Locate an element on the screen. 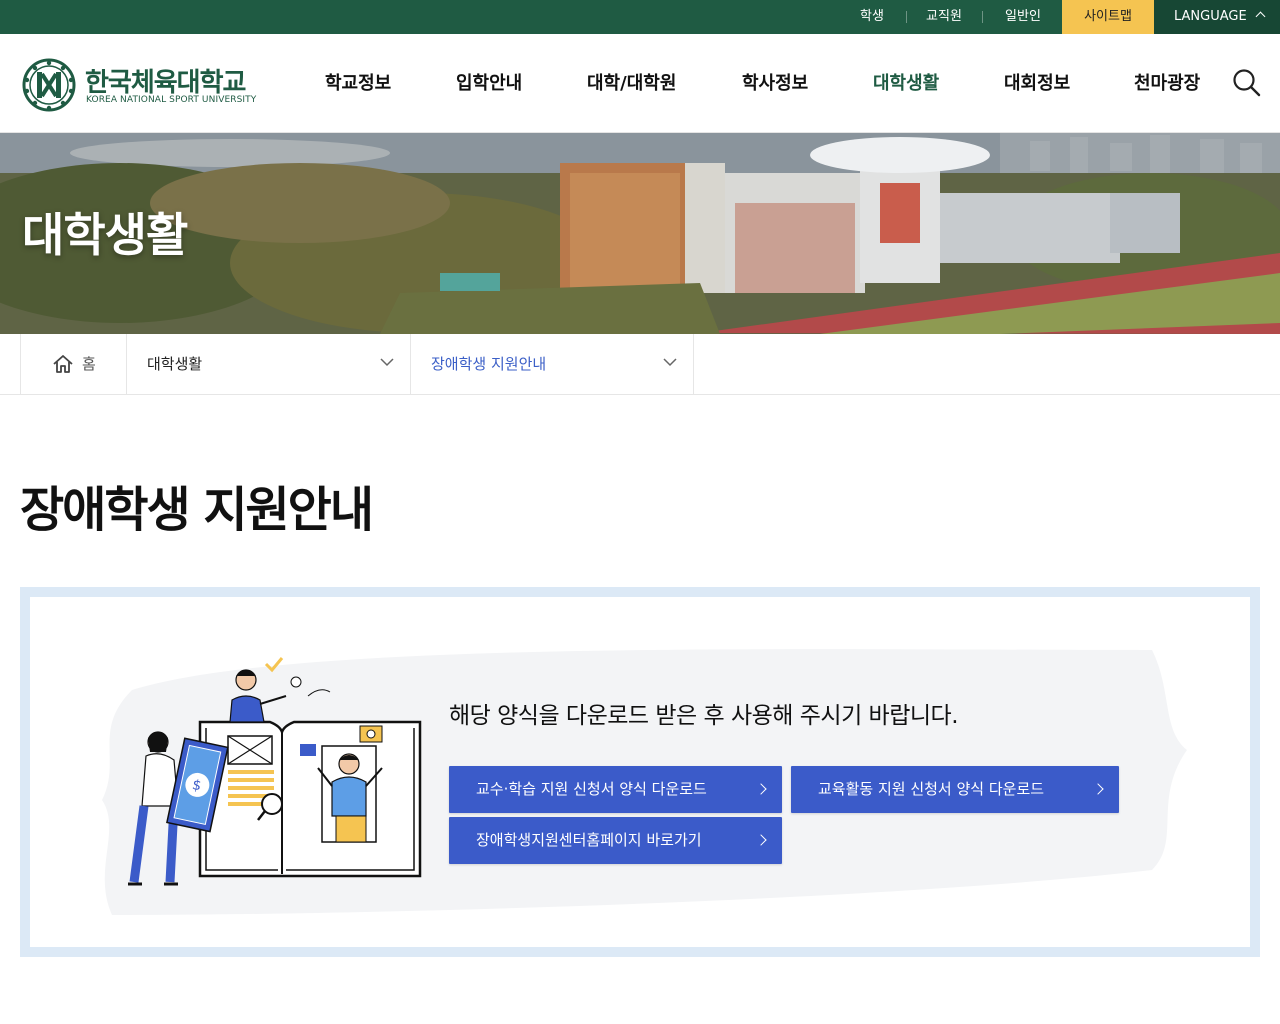 The image size is (1280, 1024). breadcrumb-level2-dropdown: 장애학생 지원안내 is located at coordinates (552, 364).